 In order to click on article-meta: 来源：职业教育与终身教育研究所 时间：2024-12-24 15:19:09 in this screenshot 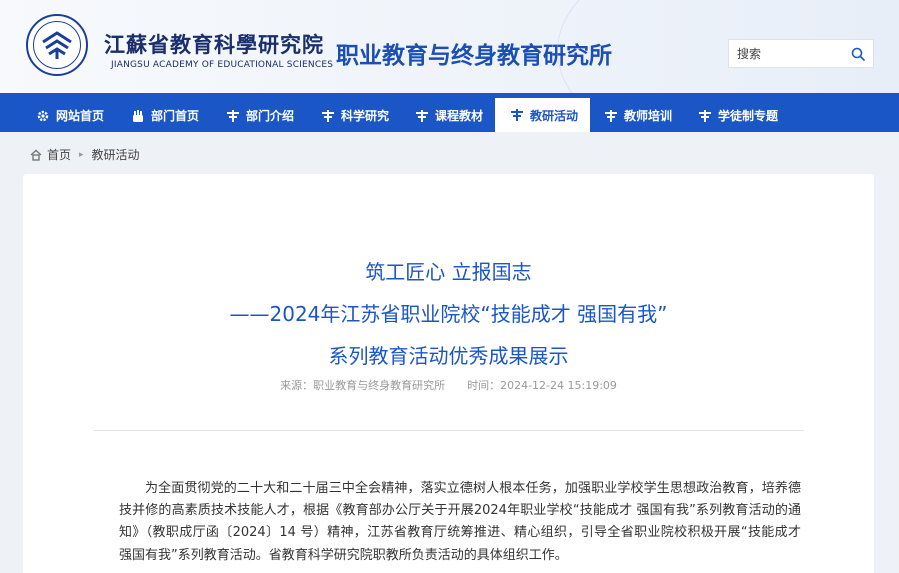, I will do `click(448, 385)`.